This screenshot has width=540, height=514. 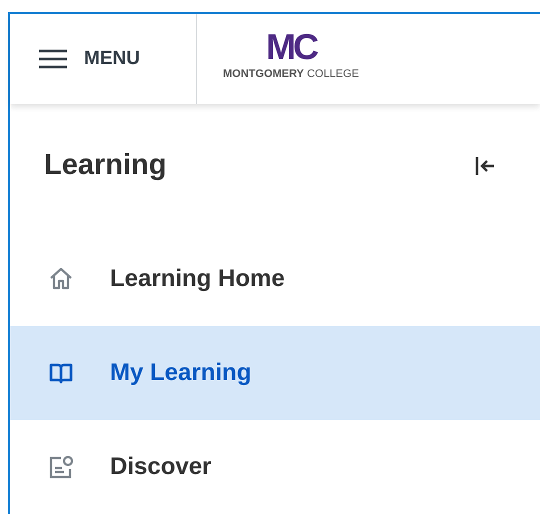 I want to click on search-document-icon, so click(x=61, y=467).